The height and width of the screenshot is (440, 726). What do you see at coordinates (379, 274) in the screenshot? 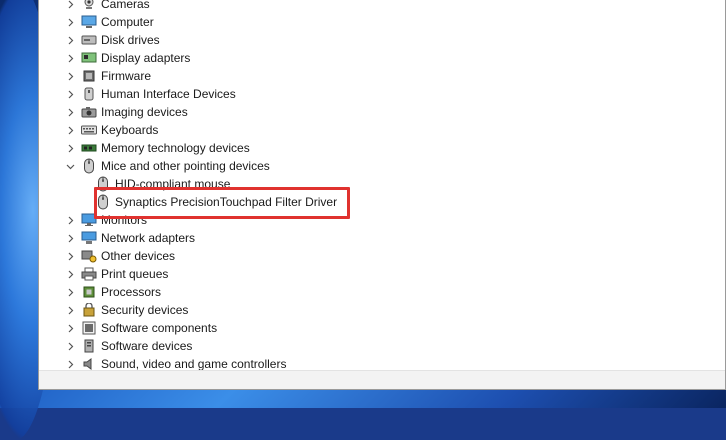
I see `device-category-item: Print queues` at bounding box center [379, 274].